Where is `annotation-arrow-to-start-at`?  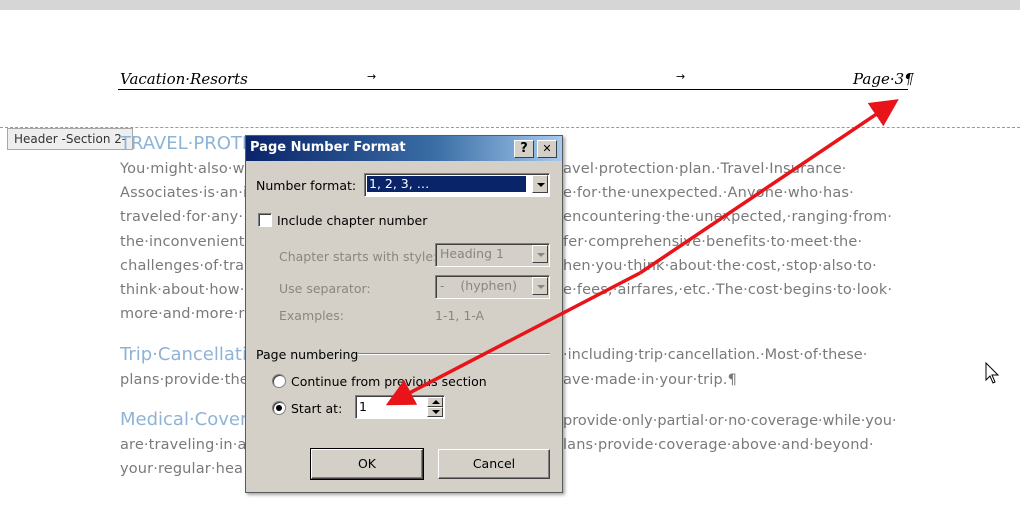
annotation-arrow-to-start-at is located at coordinates (513, 338).